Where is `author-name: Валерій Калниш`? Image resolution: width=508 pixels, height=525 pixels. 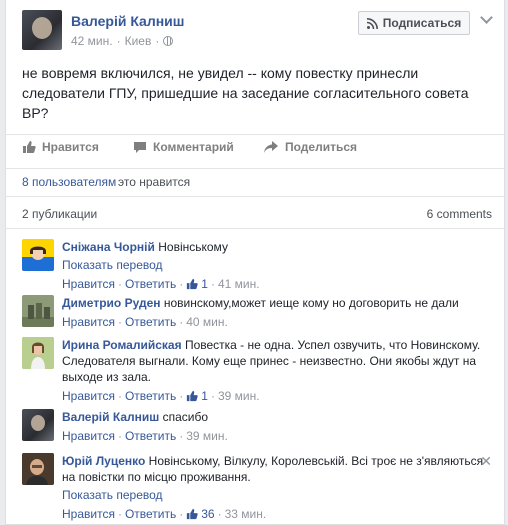
author-name: Валерій Калниш is located at coordinates (127, 21).